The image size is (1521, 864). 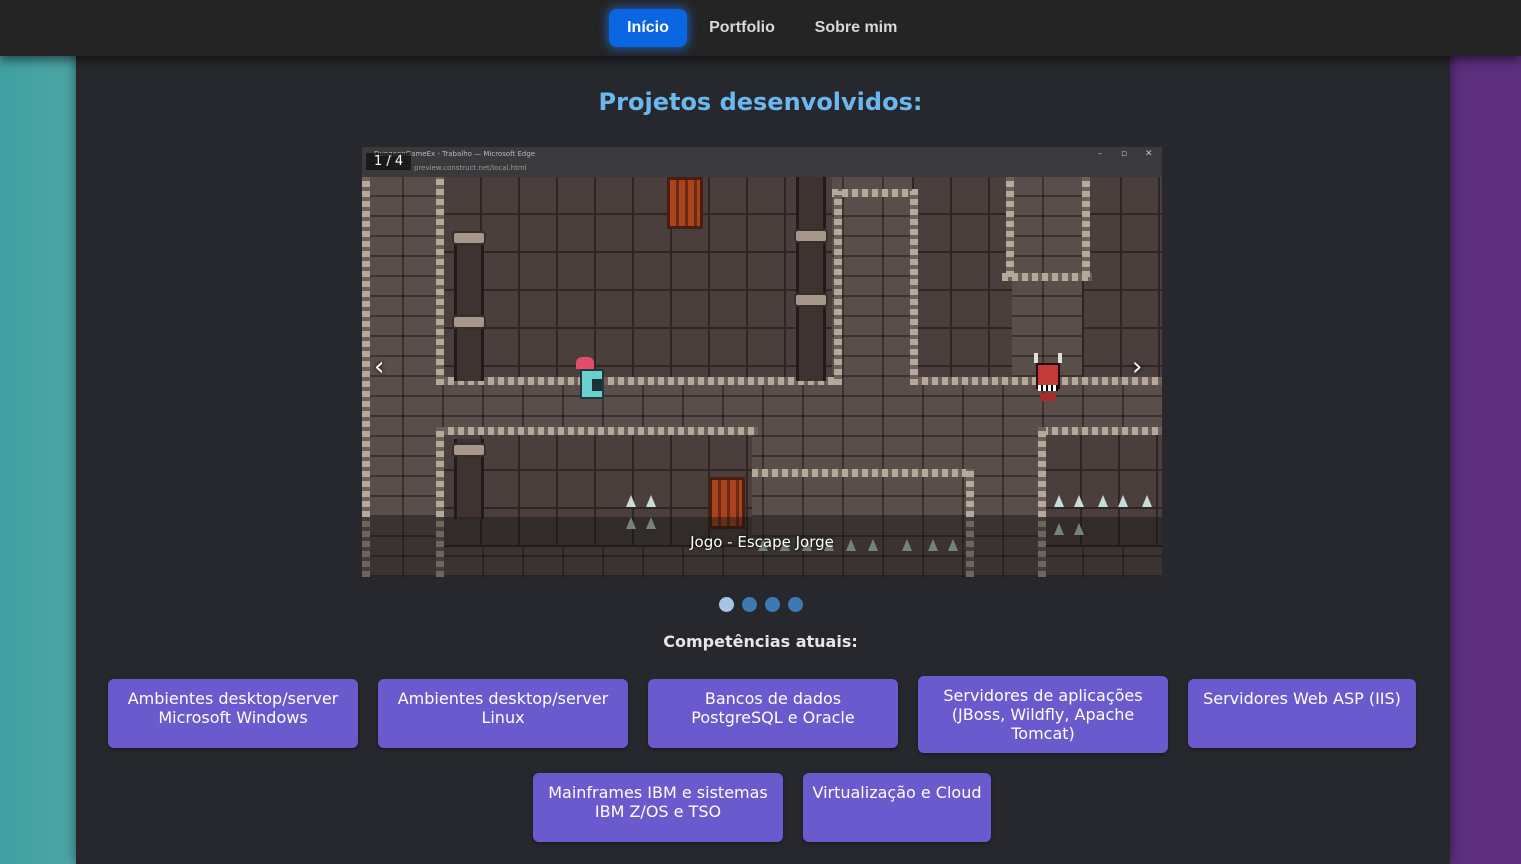 I want to click on skill-card: Mainframes IBM e sistemas IBM Z/OS e TSO, so click(x=658, y=807).